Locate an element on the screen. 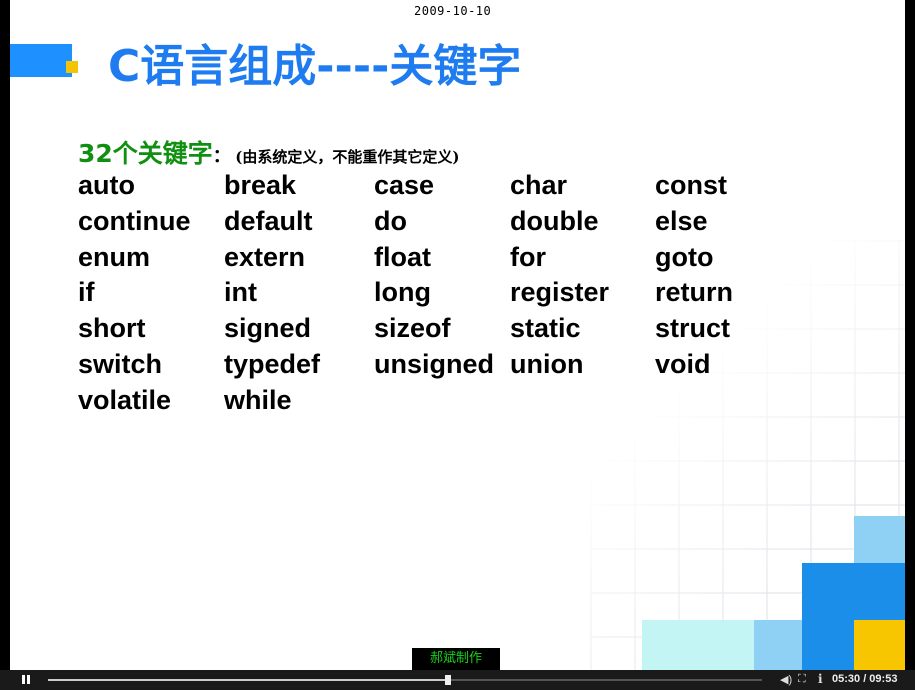 This screenshot has height=690, width=915. keyword-short: short is located at coordinates (112, 328).